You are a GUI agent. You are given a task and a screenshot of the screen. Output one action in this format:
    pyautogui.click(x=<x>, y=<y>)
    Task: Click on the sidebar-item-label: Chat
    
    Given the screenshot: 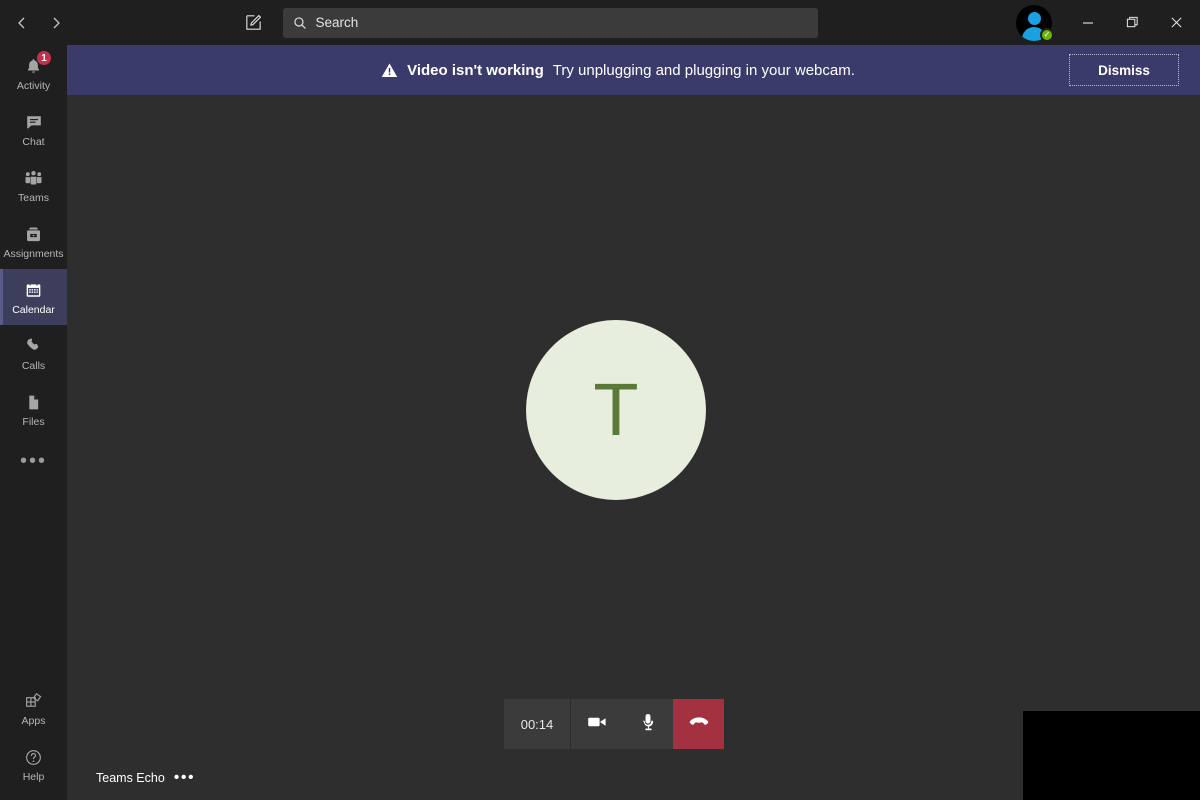 What is the action you would take?
    pyautogui.click(x=33, y=142)
    